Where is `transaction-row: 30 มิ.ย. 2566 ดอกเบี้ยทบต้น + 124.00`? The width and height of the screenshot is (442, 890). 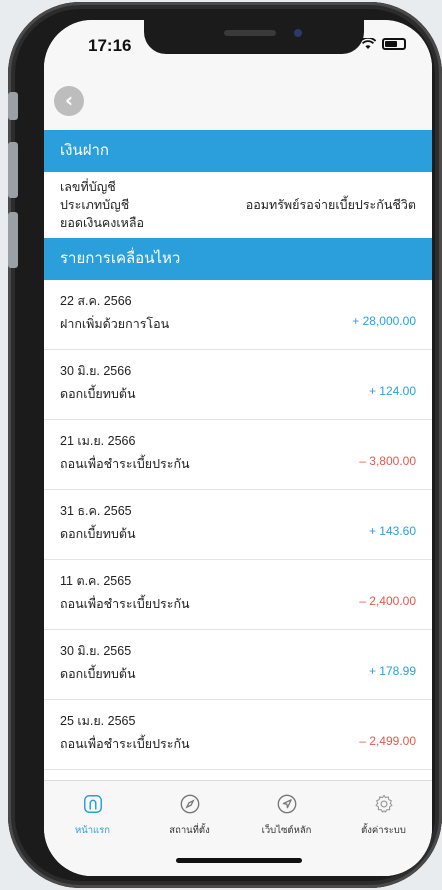 transaction-row: 30 มิ.ย. 2566 ดอกเบี้ยทบต้น + 124.00 is located at coordinates (238, 385).